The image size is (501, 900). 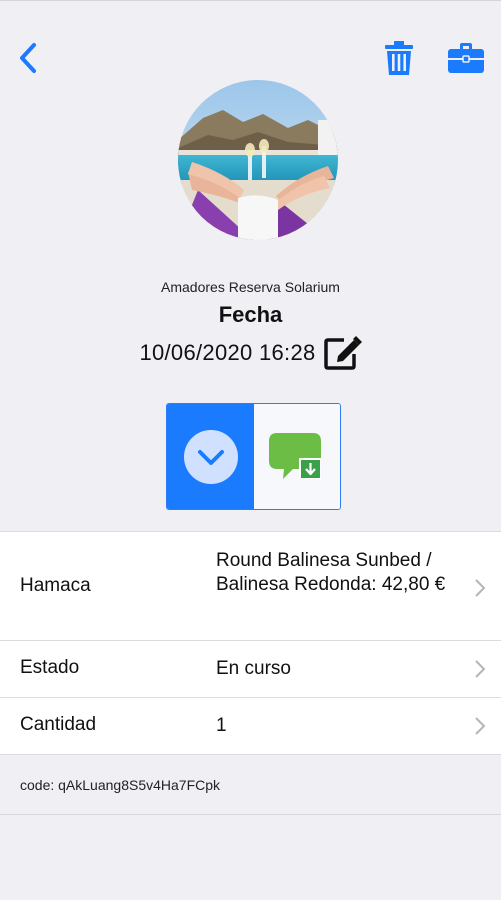 I want to click on top-divider, so click(x=250, y=0).